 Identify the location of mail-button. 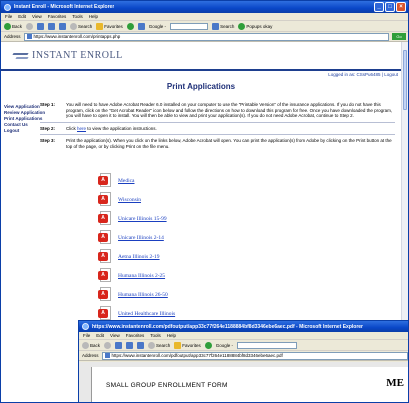
(141, 26).